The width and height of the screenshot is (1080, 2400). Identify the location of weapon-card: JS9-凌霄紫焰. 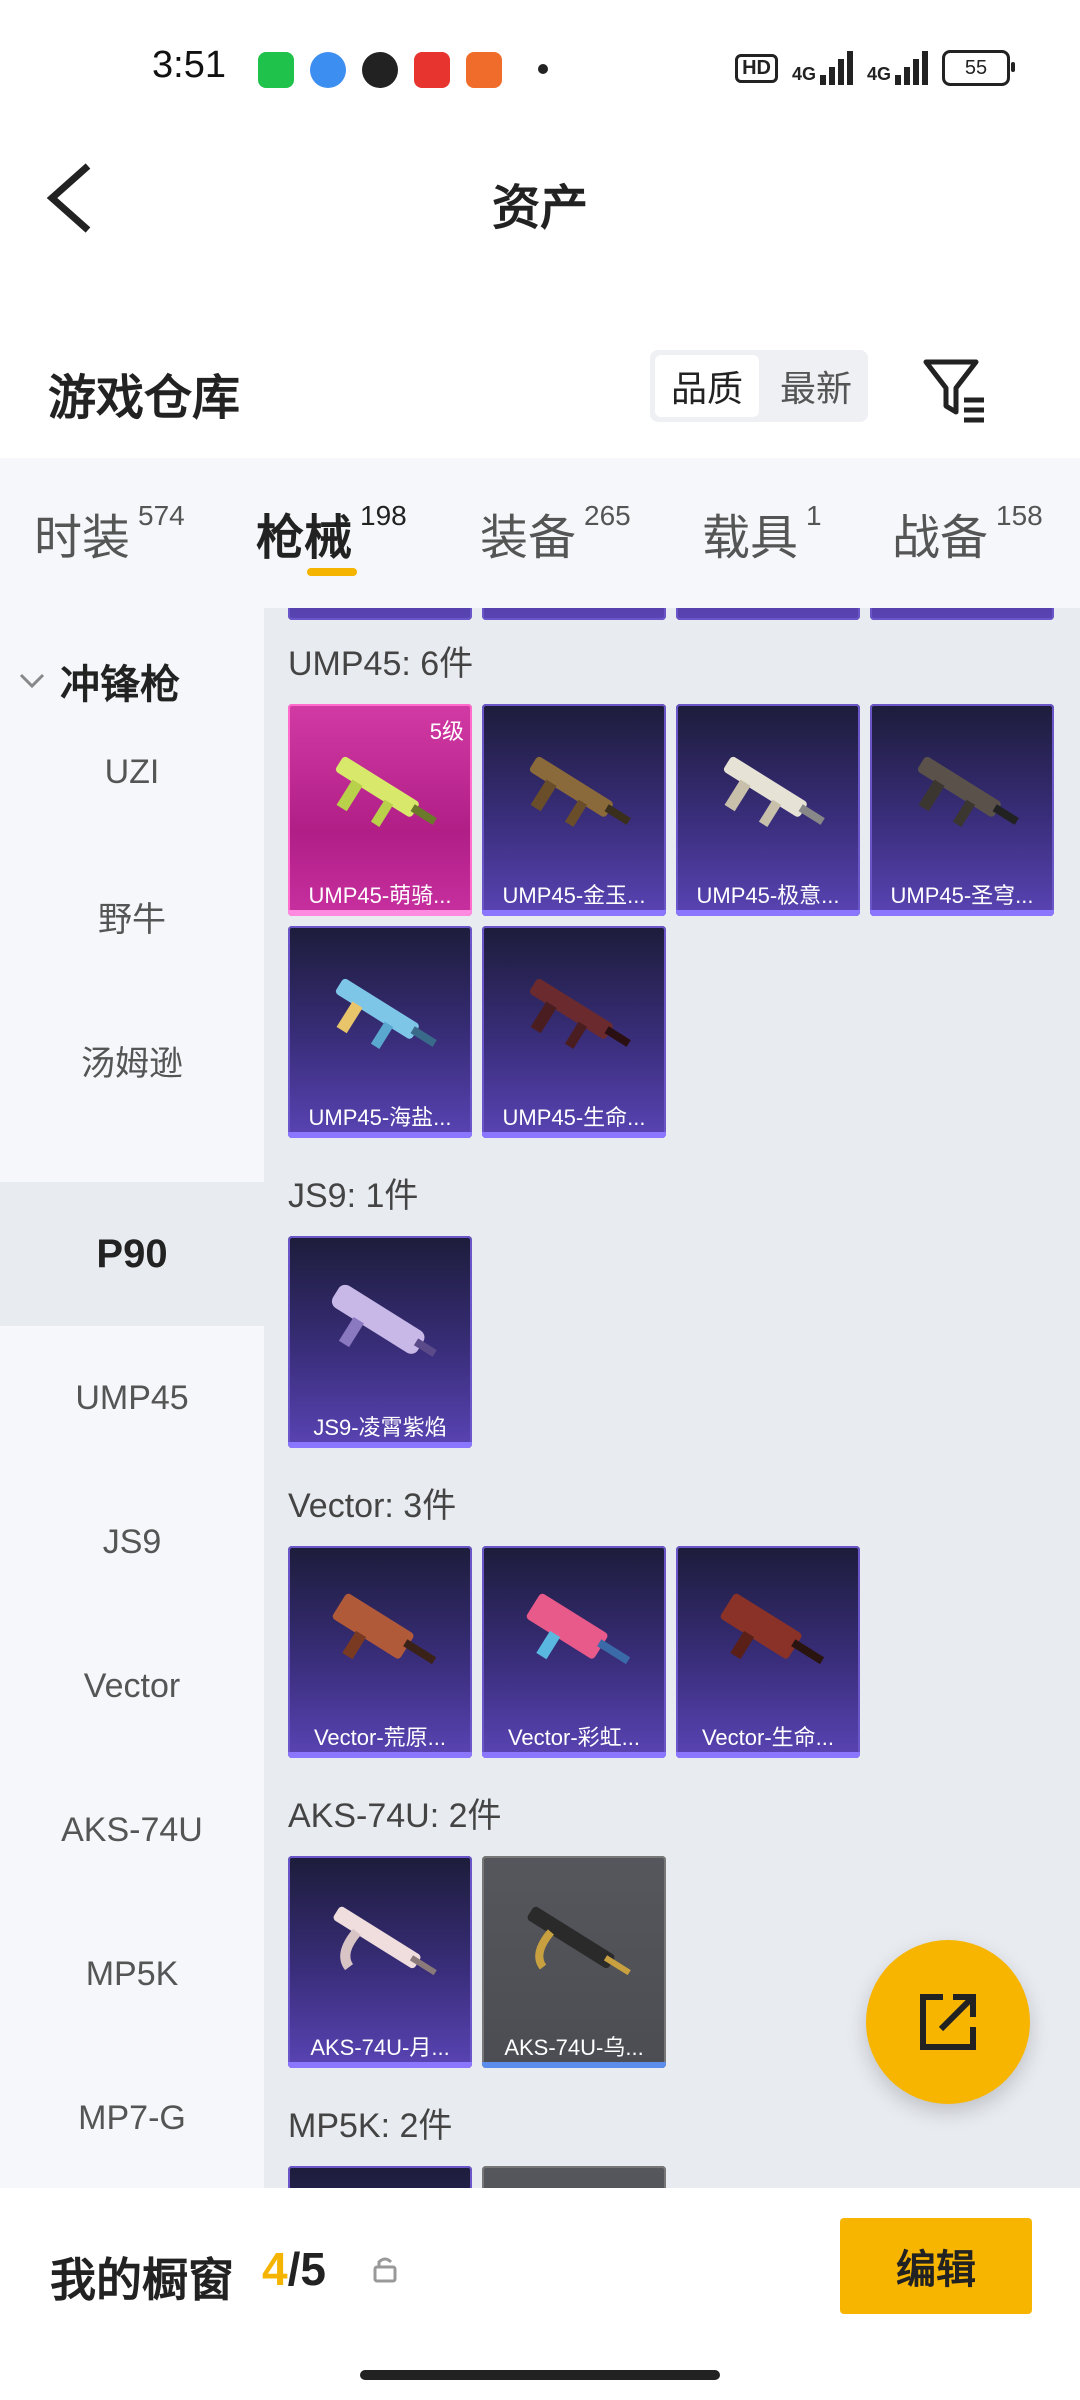
(380, 1342).